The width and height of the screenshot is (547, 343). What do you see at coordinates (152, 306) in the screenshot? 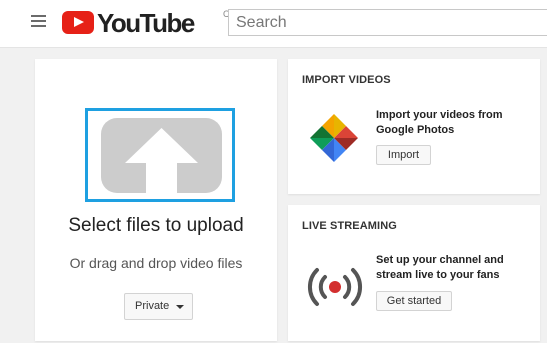
I see `privacy-value: Private` at bounding box center [152, 306].